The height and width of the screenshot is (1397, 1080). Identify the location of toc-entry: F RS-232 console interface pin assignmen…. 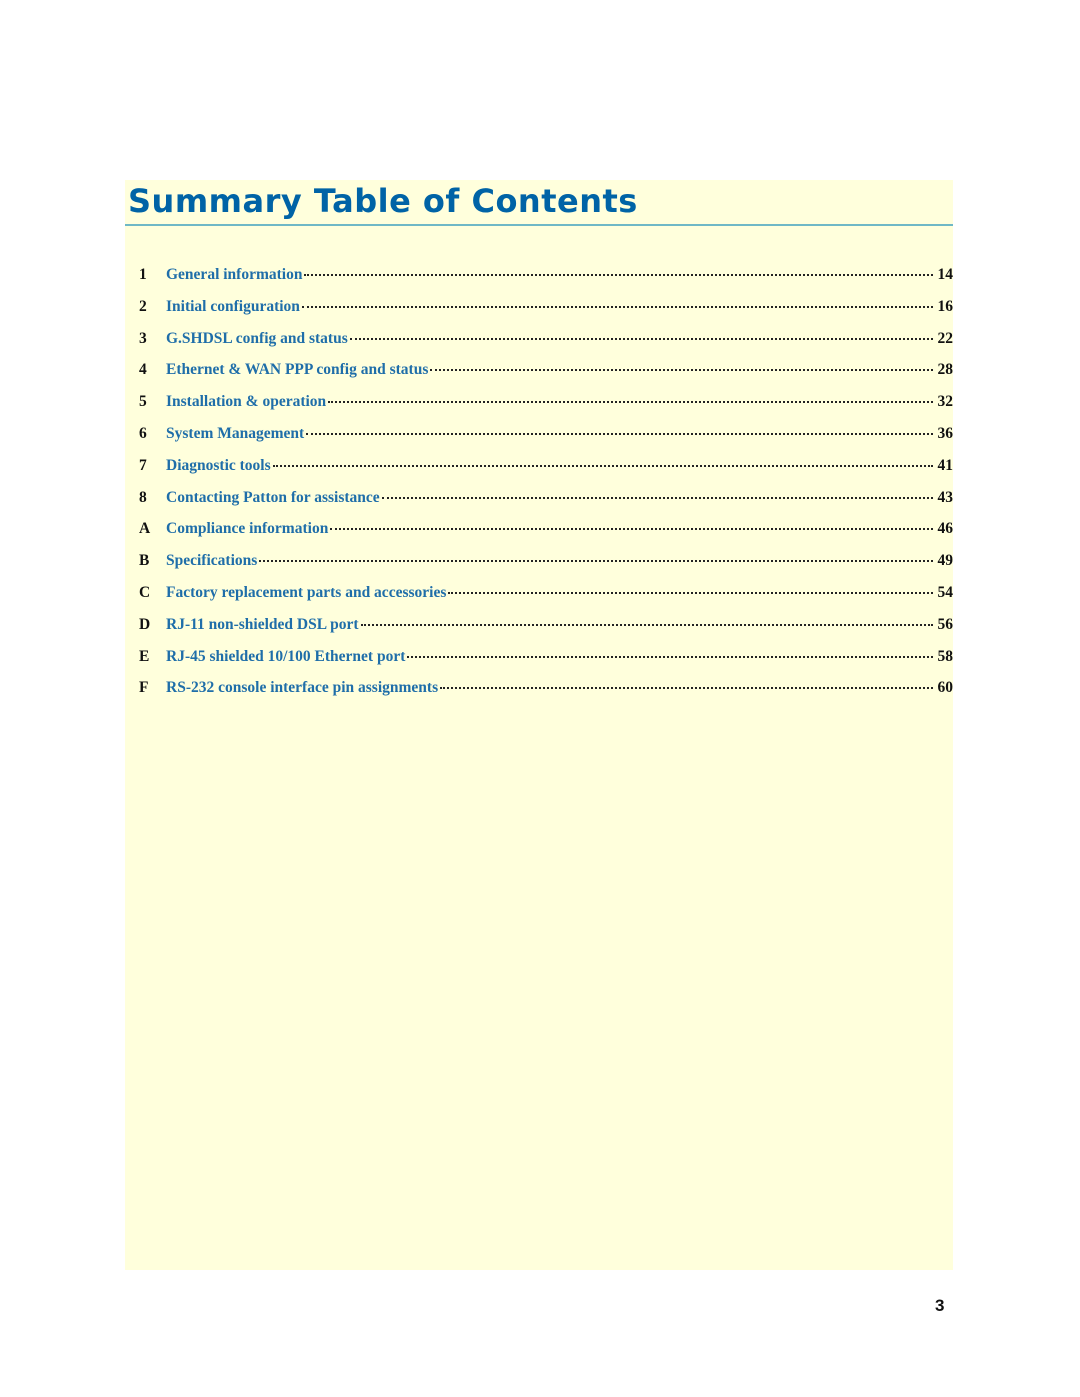
(539, 691).